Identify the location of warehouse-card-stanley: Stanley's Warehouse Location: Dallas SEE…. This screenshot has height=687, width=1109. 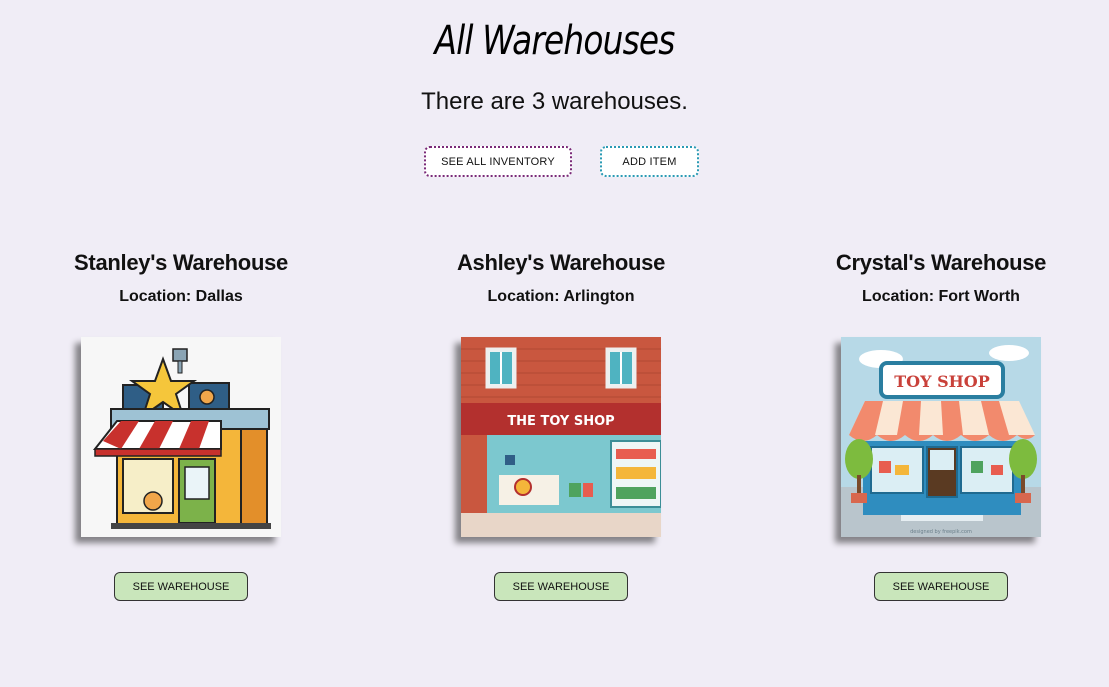
(181, 425).